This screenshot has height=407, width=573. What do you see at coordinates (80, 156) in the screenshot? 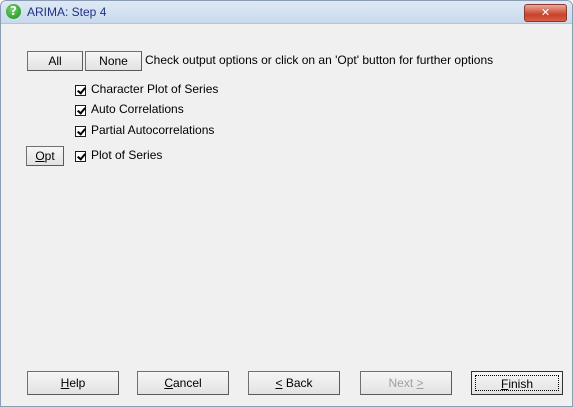
I see `checkbox-plot-of-series` at bounding box center [80, 156].